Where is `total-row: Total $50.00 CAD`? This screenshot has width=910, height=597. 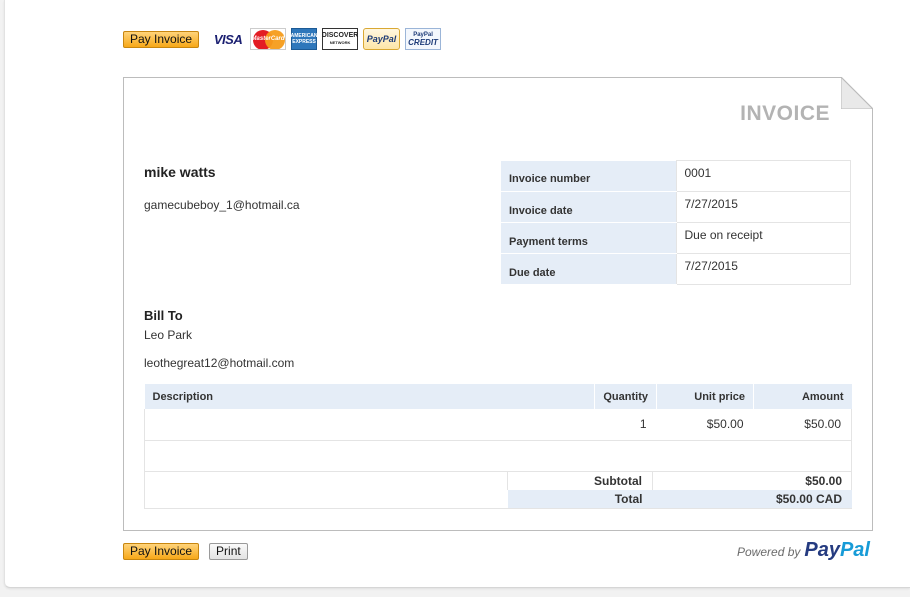 total-row: Total $50.00 CAD is located at coordinates (679, 498).